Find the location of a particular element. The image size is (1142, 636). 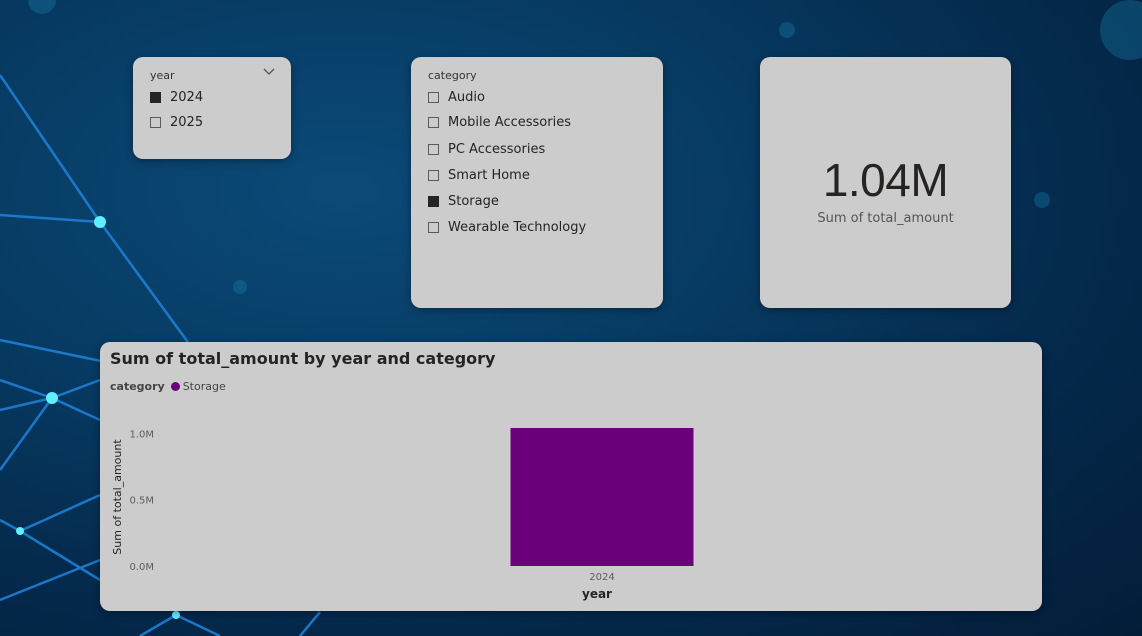

checkbox-2025 is located at coordinates (155, 122).